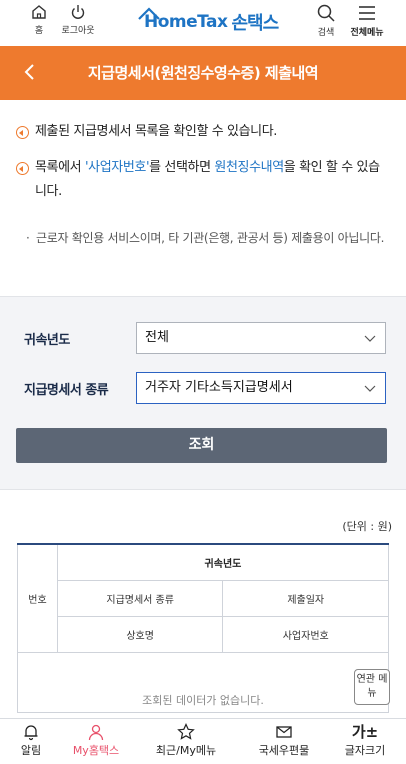  Describe the element at coordinates (78, 31) in the screenshot. I see `logout-label: 로그아웃` at that location.